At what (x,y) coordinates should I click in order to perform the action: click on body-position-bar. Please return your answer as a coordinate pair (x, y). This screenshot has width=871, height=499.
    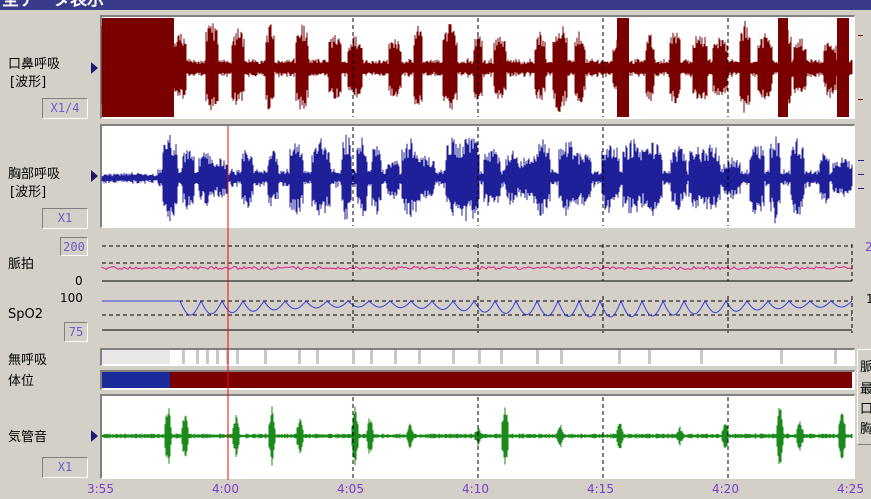
    Looking at the image, I should click on (477, 380).